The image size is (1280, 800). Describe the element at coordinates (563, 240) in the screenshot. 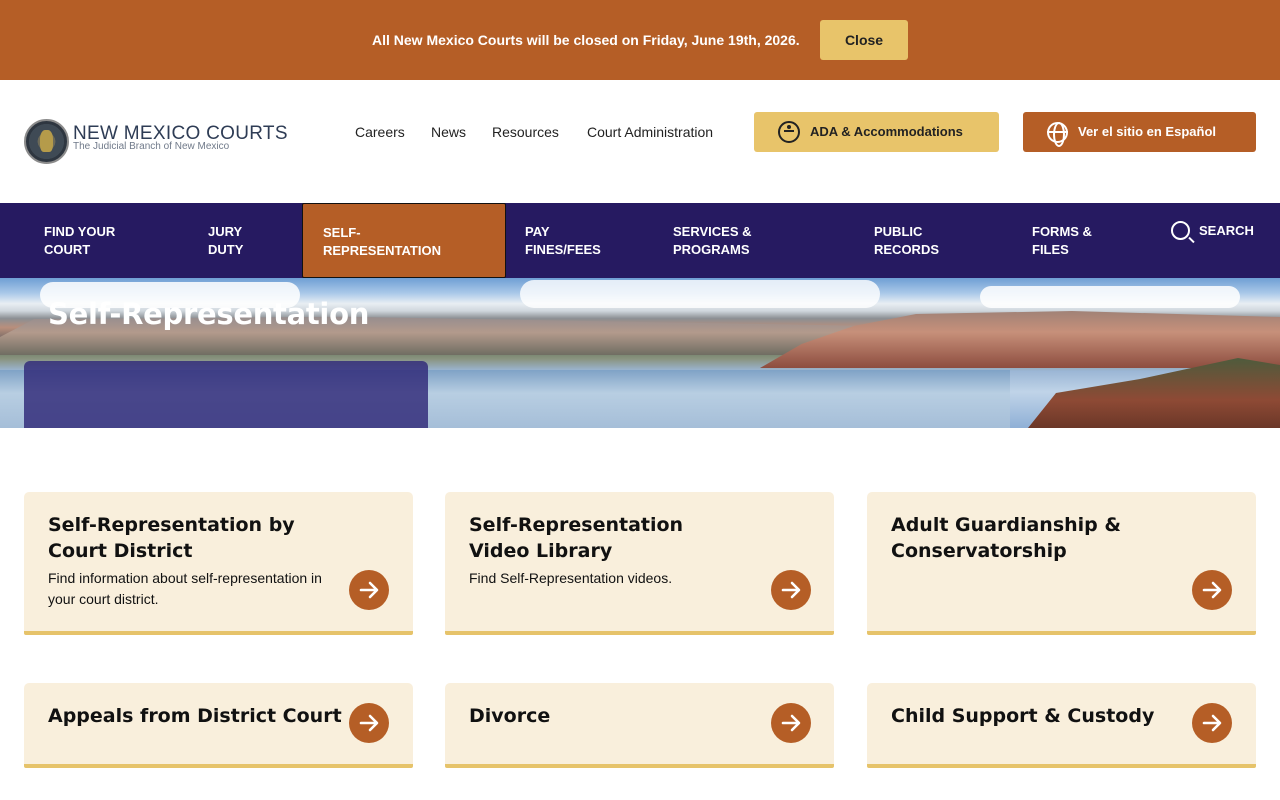

I see `nav-item-label: Pay fines/fees` at that location.